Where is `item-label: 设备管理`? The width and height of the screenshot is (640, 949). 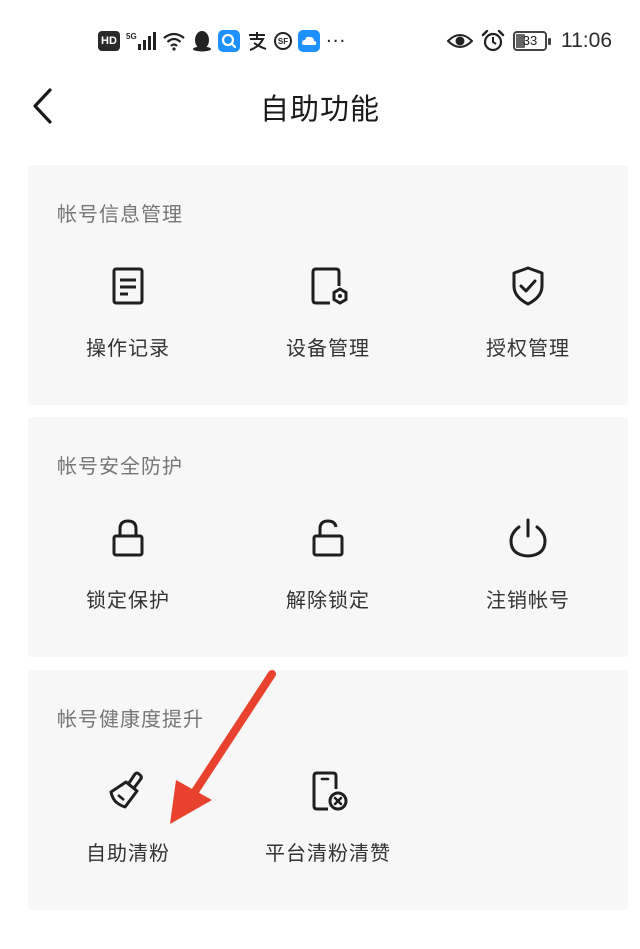 item-label: 设备管理 is located at coordinates (328, 348).